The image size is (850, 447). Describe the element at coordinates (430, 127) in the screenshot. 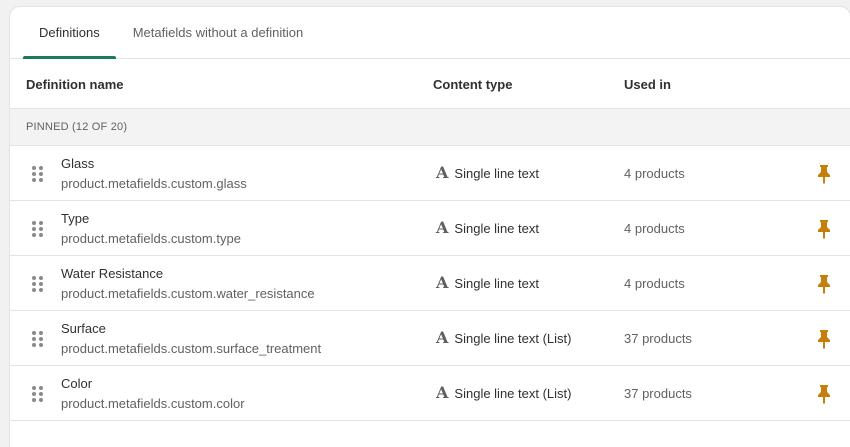

I see `pinned-section-header: PINNED (12 OF 20)` at that location.